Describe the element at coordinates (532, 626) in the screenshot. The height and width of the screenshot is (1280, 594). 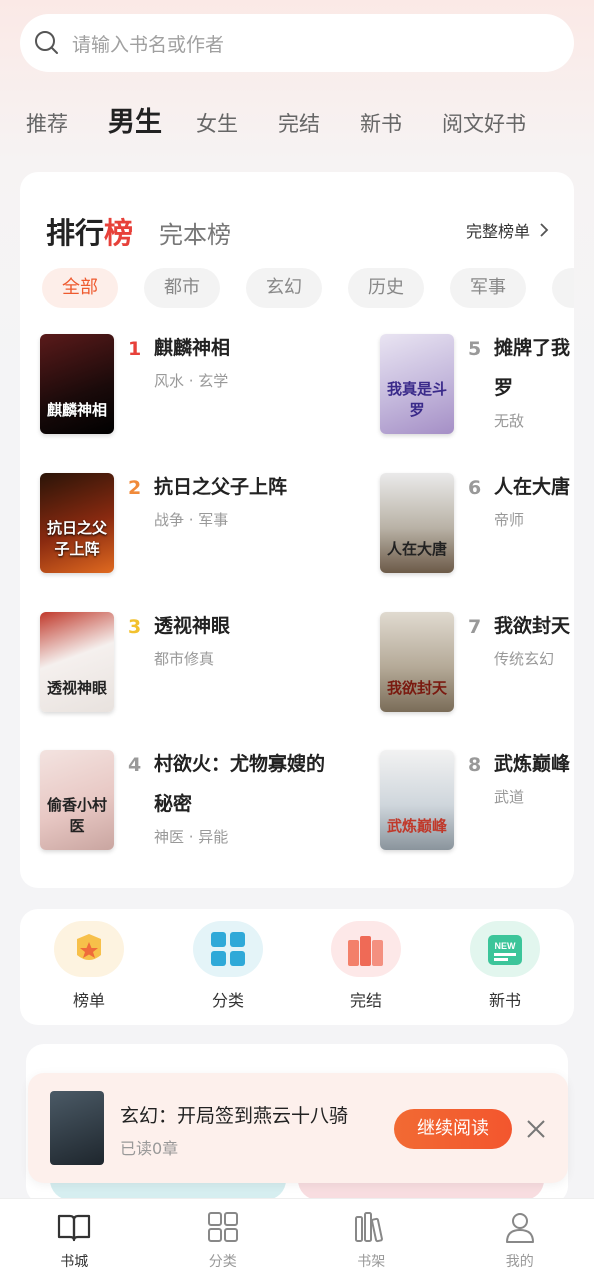
I see `book-title: 我欲封天` at that location.